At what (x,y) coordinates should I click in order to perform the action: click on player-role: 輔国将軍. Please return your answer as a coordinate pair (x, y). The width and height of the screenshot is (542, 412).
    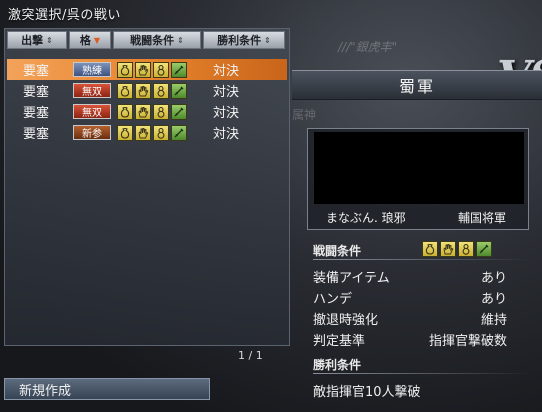
    Looking at the image, I should click on (482, 218).